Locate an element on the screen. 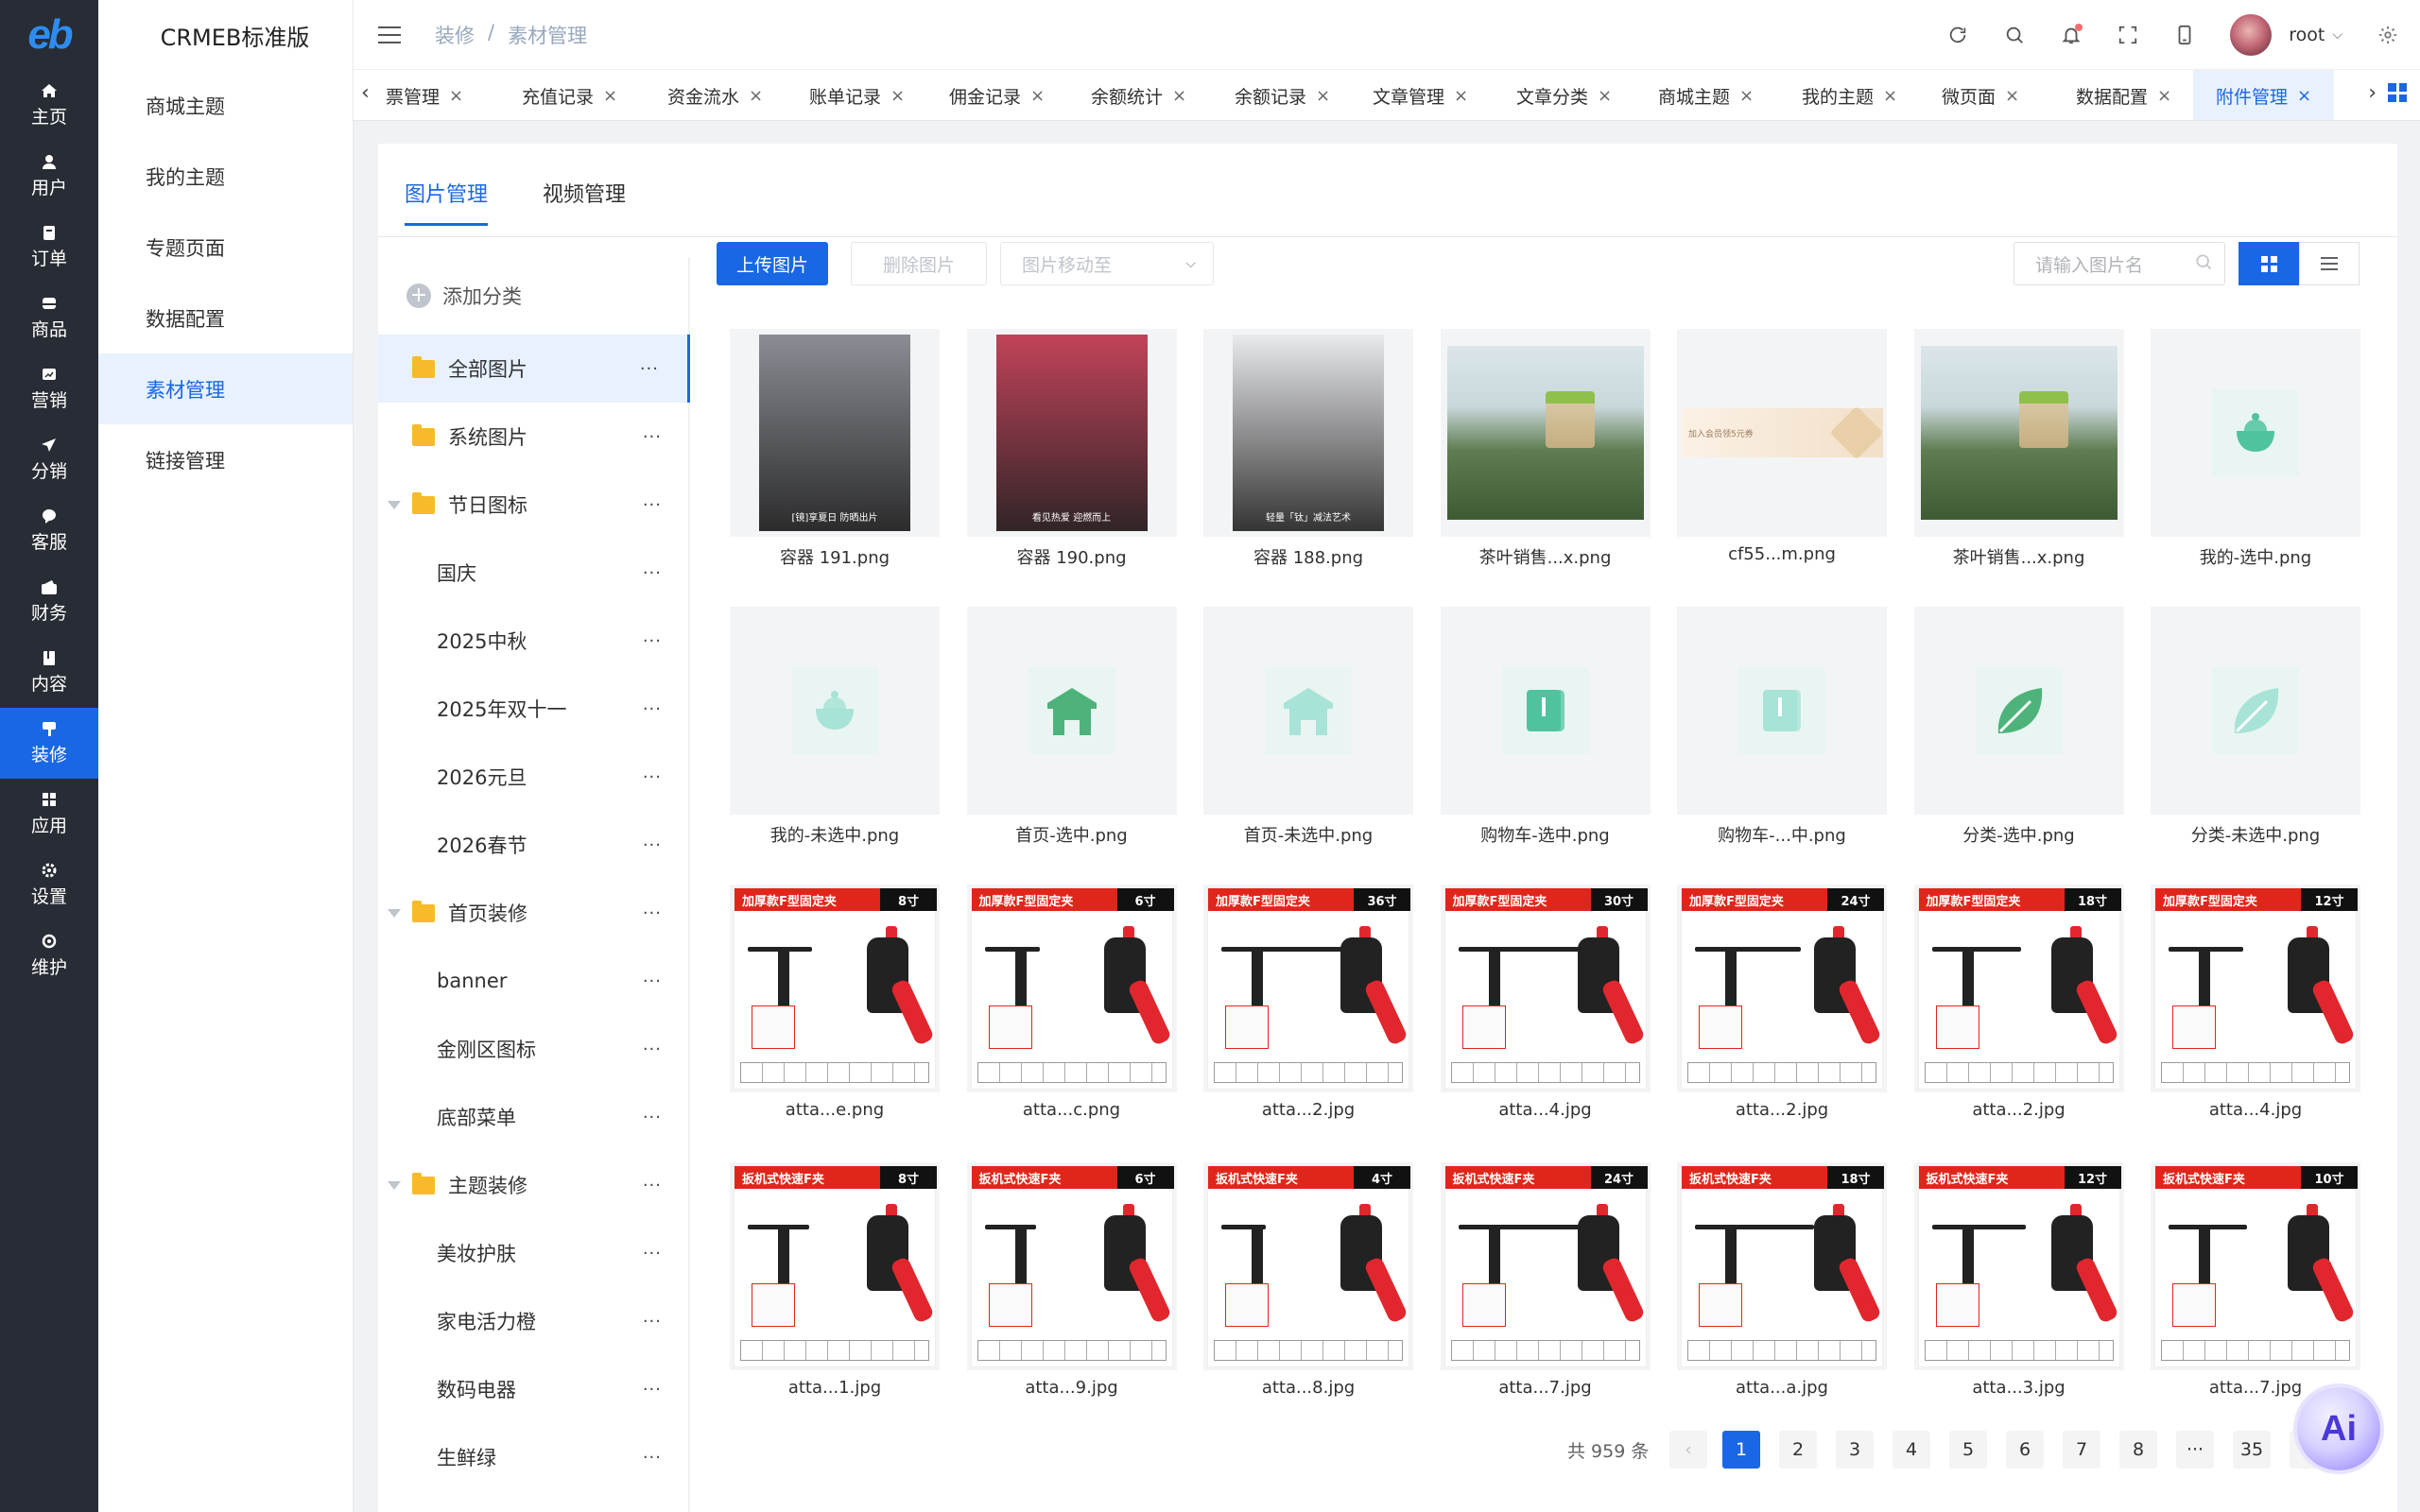 Image resolution: width=2420 pixels, height=1512 pixels. category-item: 2026春节 ··· is located at coordinates (534, 845).